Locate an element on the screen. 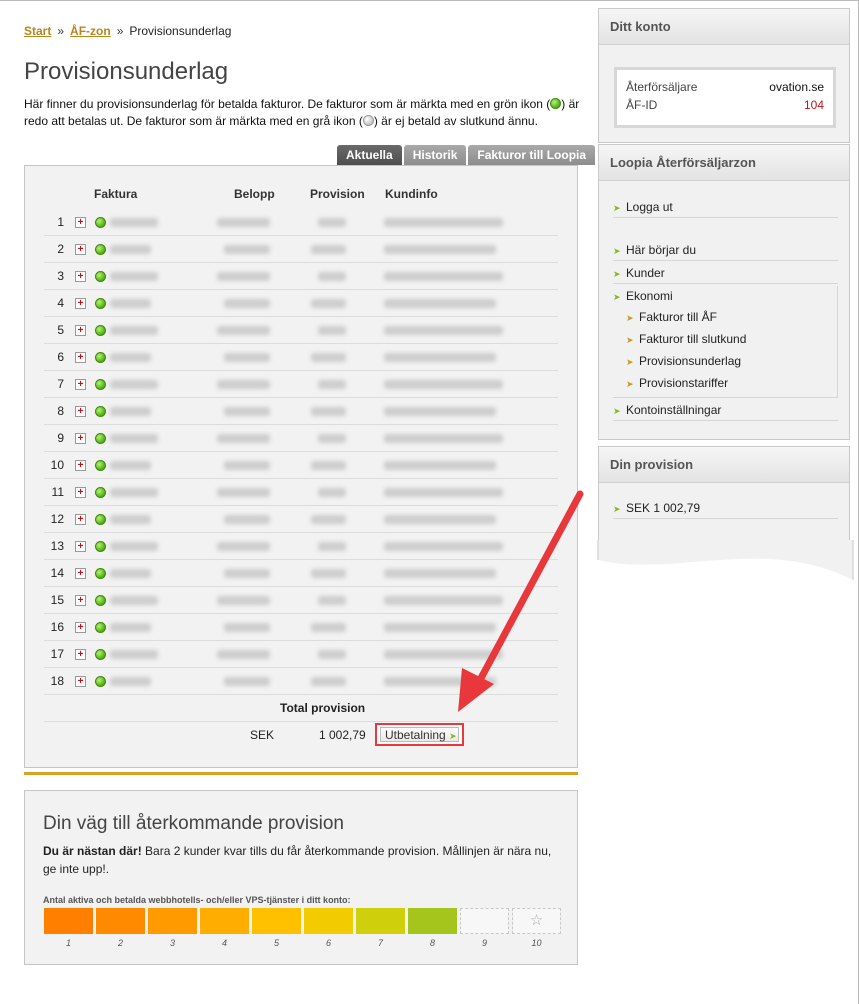  payout-button: Utbetalning ➤ is located at coordinates (419, 734).